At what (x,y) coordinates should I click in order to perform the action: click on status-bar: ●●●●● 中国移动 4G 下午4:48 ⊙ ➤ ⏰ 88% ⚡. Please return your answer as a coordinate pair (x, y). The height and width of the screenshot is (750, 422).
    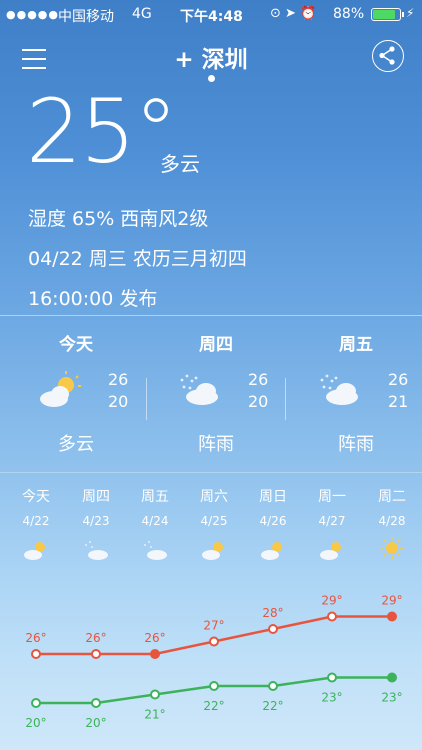
    Looking at the image, I should click on (211, 15).